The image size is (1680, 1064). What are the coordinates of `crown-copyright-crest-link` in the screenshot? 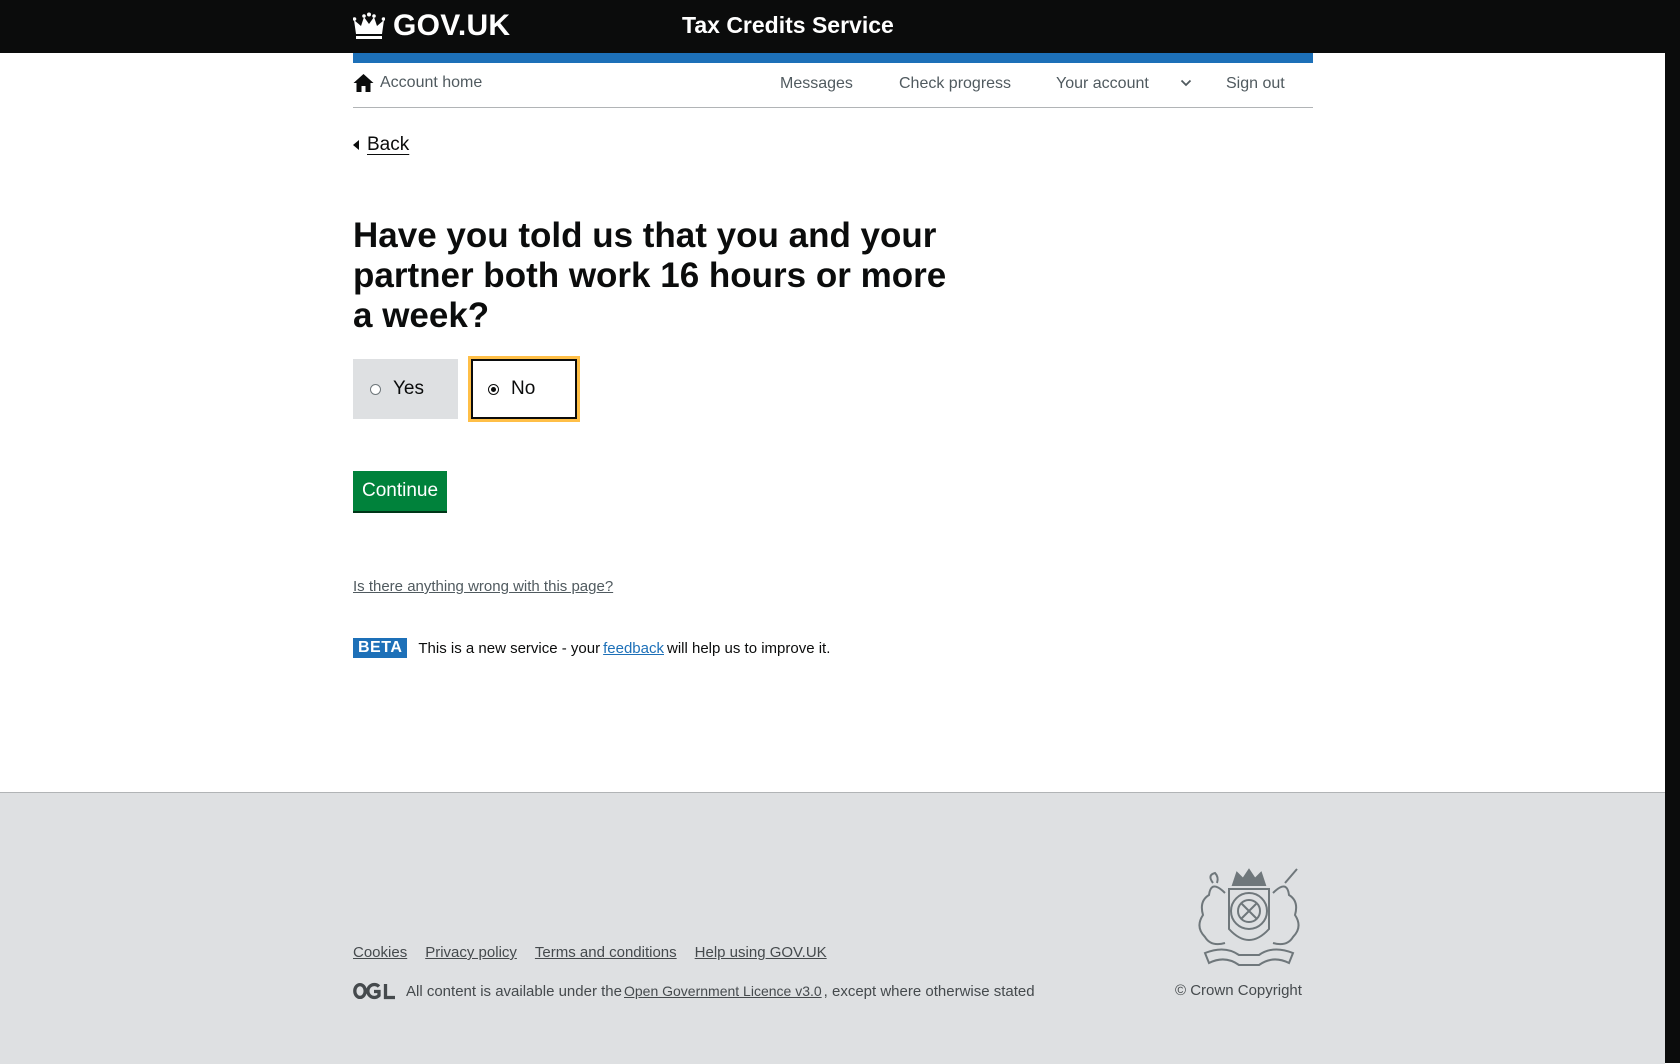 It's located at (1249, 921).